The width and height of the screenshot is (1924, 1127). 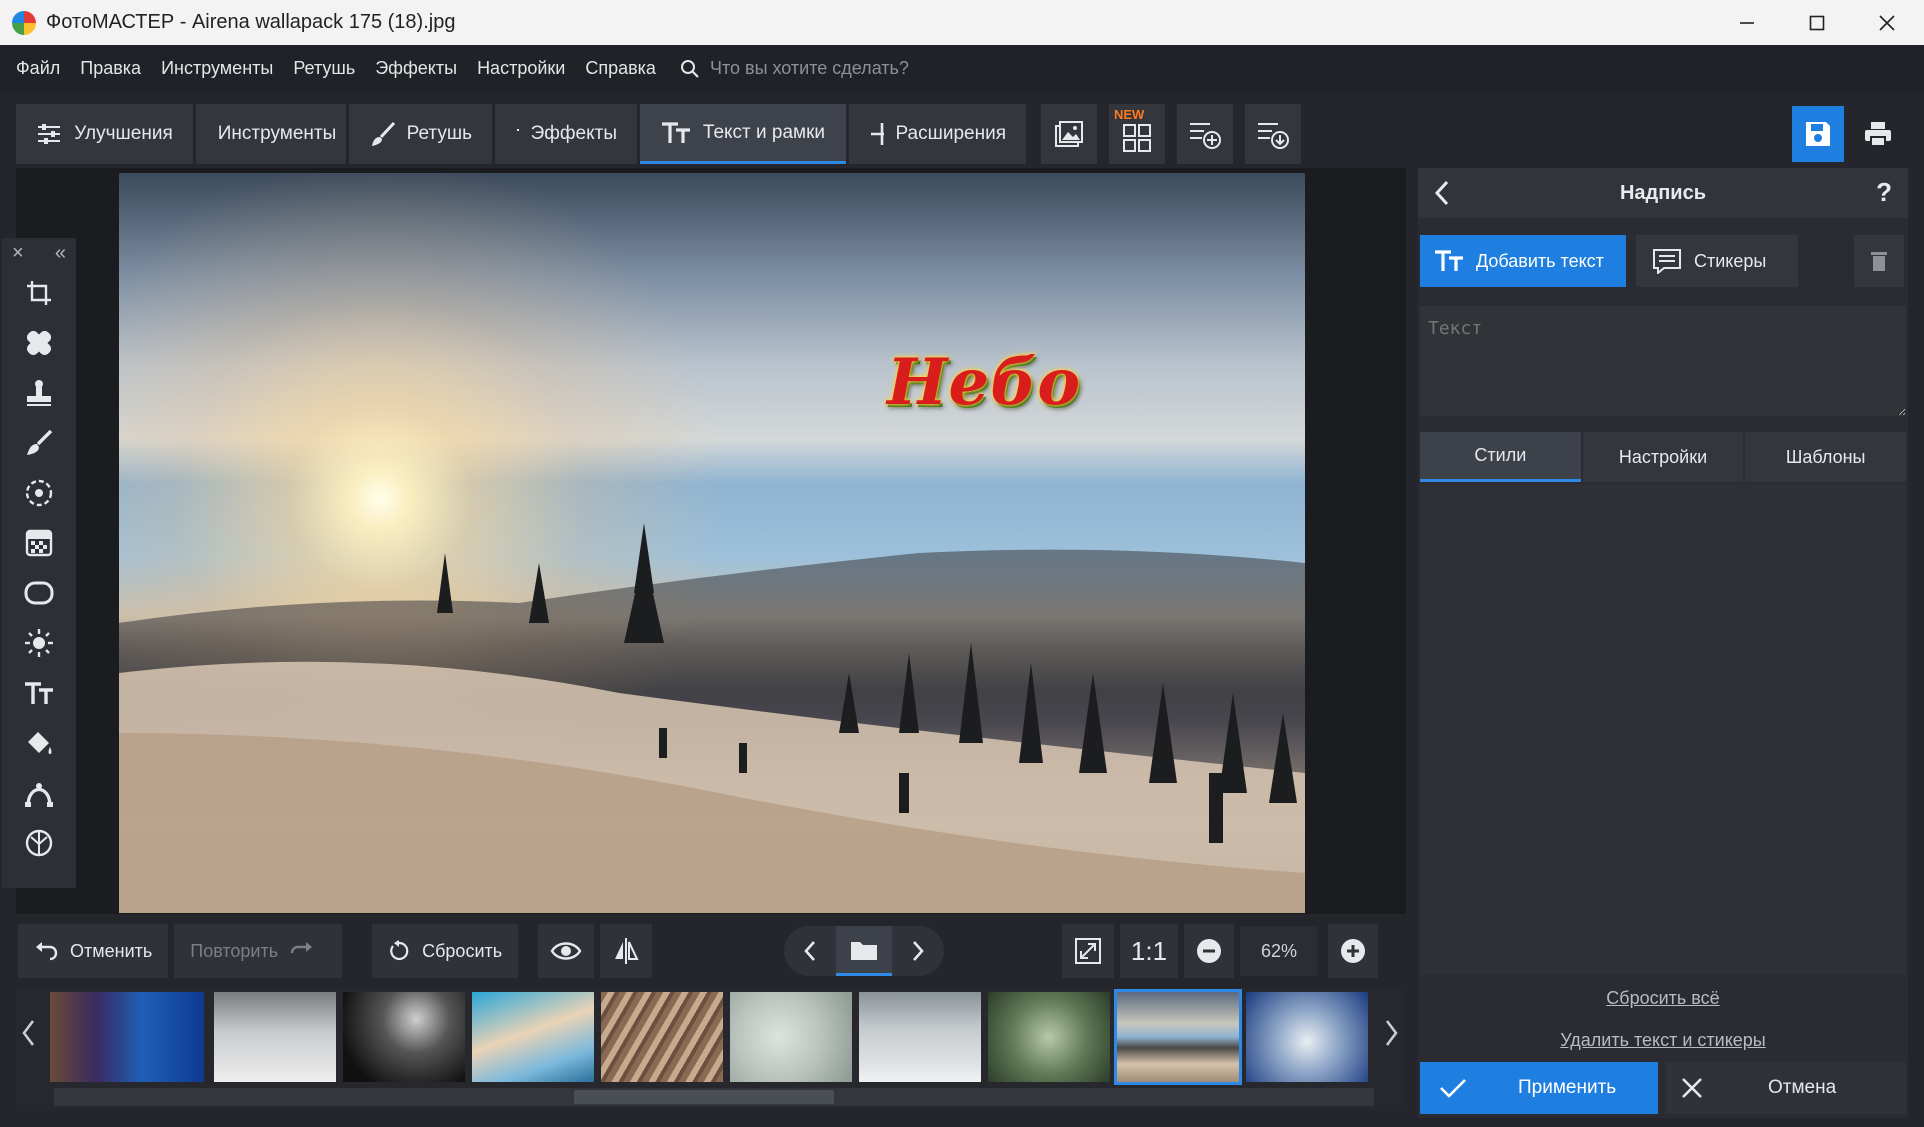 I want to click on tab-enhancements: Улучшения, so click(x=104, y=134).